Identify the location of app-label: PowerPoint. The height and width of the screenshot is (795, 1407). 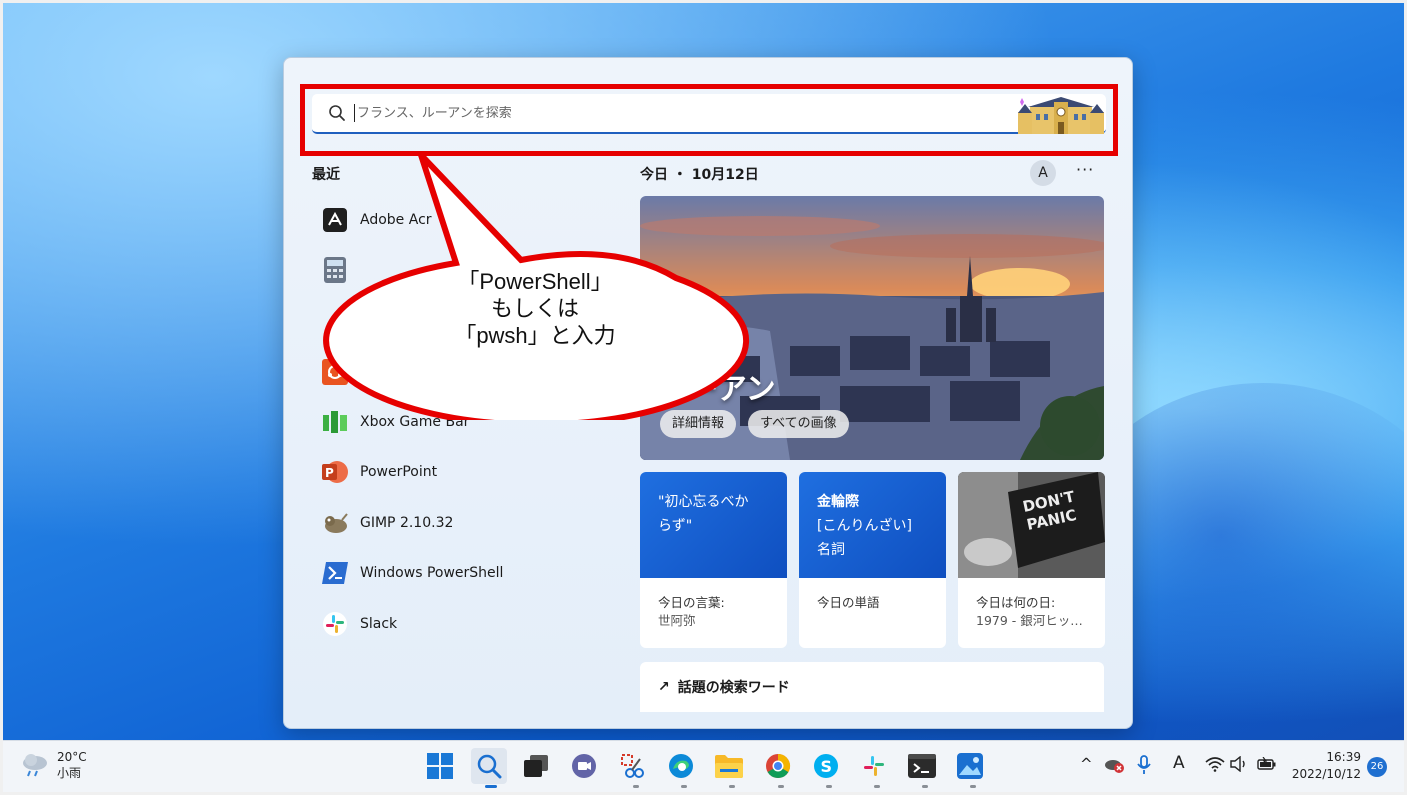
(399, 472).